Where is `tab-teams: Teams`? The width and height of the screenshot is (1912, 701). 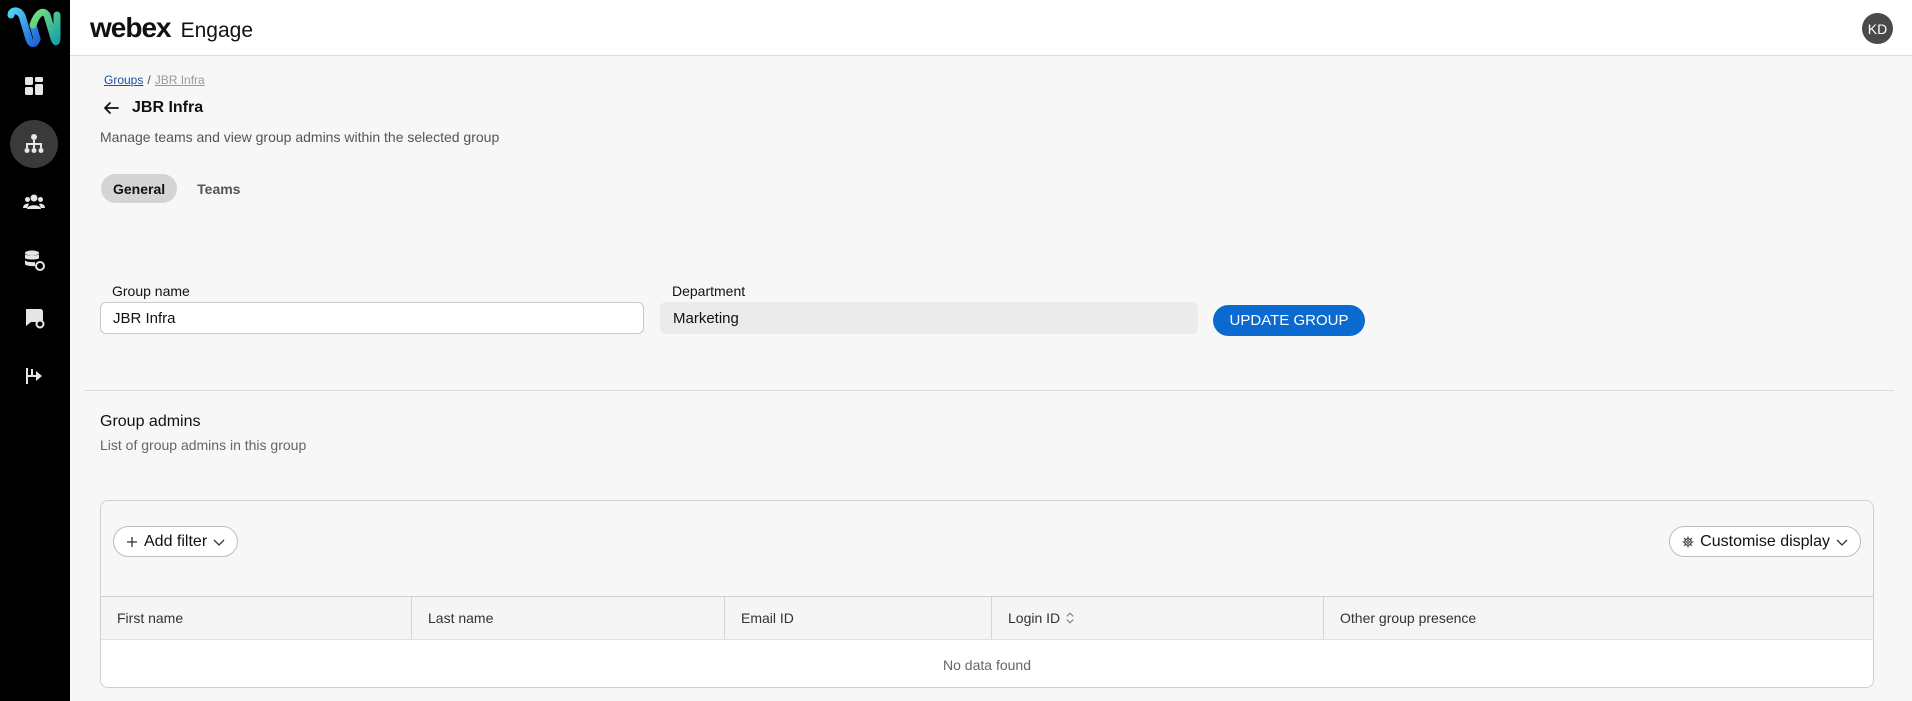
tab-teams: Teams is located at coordinates (218, 188).